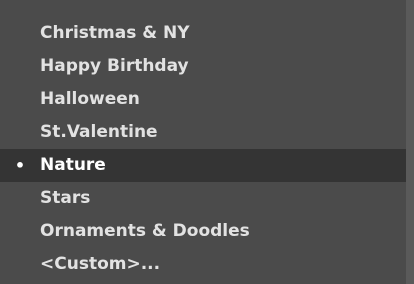 Image resolution: width=414 pixels, height=284 pixels. What do you see at coordinates (115, 33) in the screenshot?
I see `menu-item-label: Christmas & NY` at bounding box center [115, 33].